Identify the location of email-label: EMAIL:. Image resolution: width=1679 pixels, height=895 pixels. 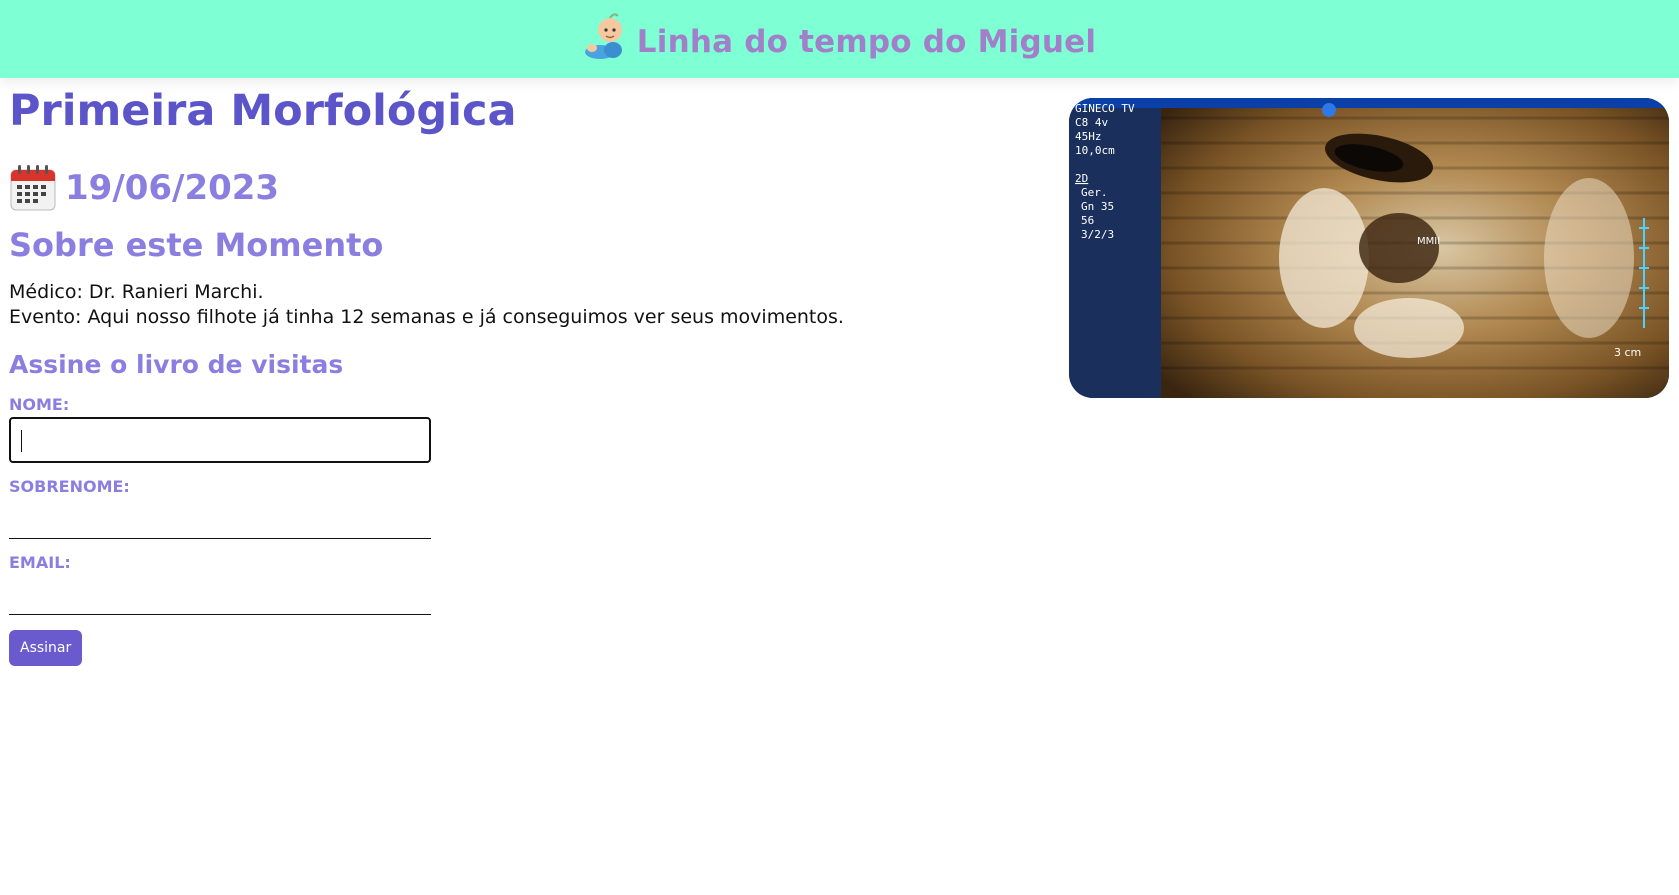
(40, 562).